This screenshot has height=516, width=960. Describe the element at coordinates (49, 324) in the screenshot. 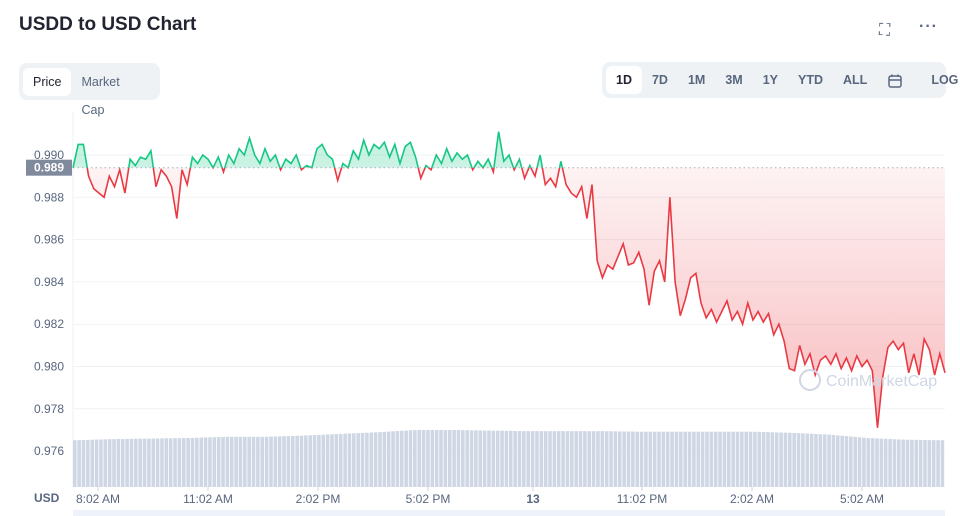

I see `y-tick-label: 0.982` at that location.